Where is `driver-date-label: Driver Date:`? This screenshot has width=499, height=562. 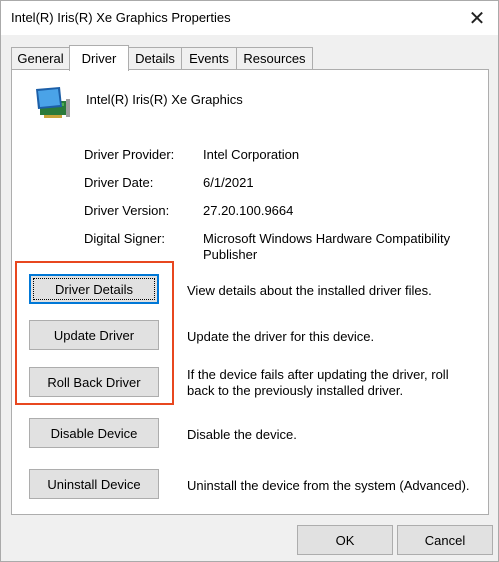 driver-date-label: Driver Date: is located at coordinates (119, 182).